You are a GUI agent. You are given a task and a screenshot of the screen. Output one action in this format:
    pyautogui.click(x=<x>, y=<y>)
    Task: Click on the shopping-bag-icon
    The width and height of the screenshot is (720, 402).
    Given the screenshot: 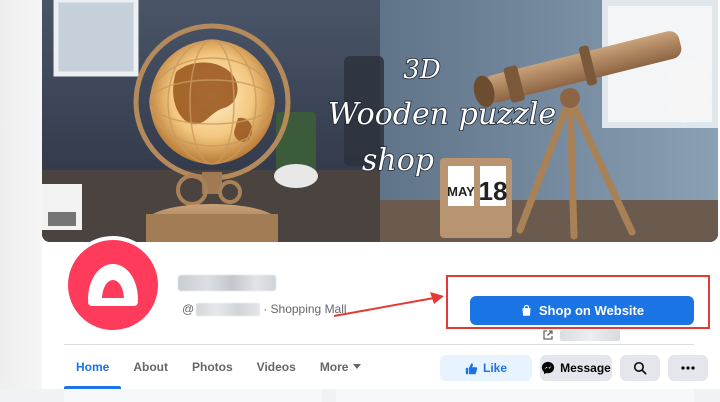 What is the action you would take?
    pyautogui.click(x=526, y=310)
    